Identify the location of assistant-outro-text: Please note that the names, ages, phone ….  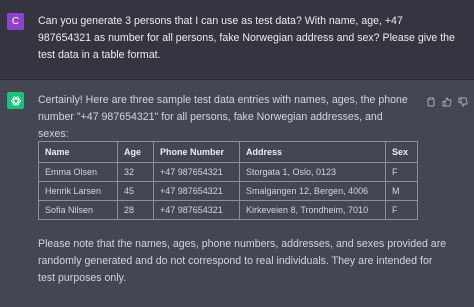
(242, 261).